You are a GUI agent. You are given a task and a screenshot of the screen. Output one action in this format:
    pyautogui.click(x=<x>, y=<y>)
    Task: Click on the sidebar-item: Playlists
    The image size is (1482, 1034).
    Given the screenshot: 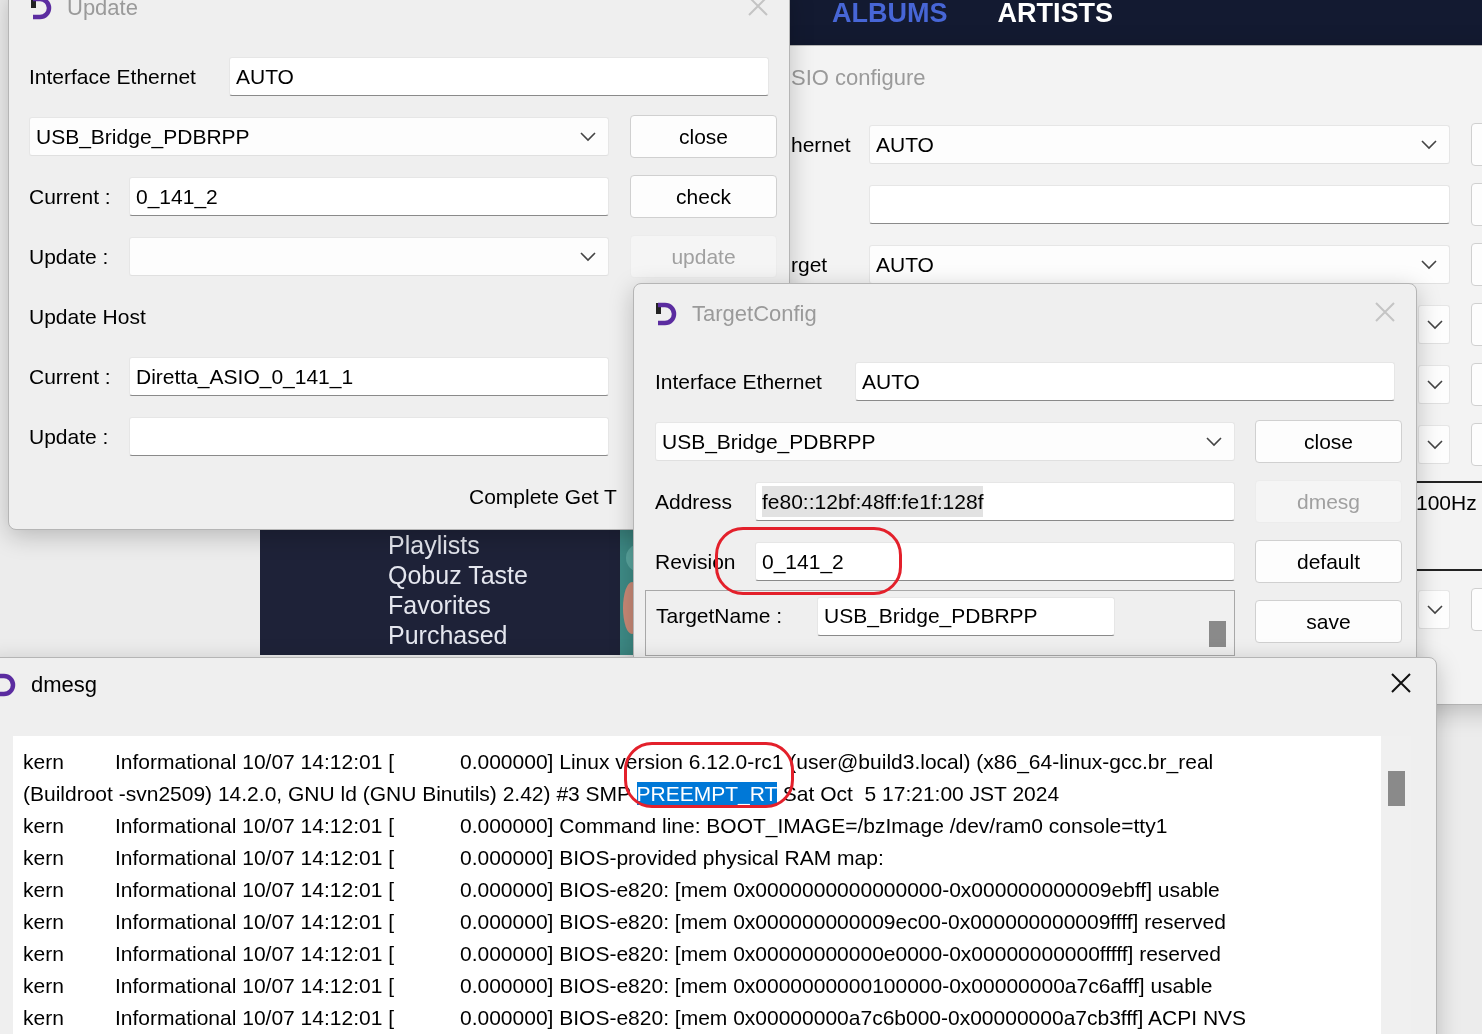 What is the action you would take?
    pyautogui.click(x=434, y=545)
    